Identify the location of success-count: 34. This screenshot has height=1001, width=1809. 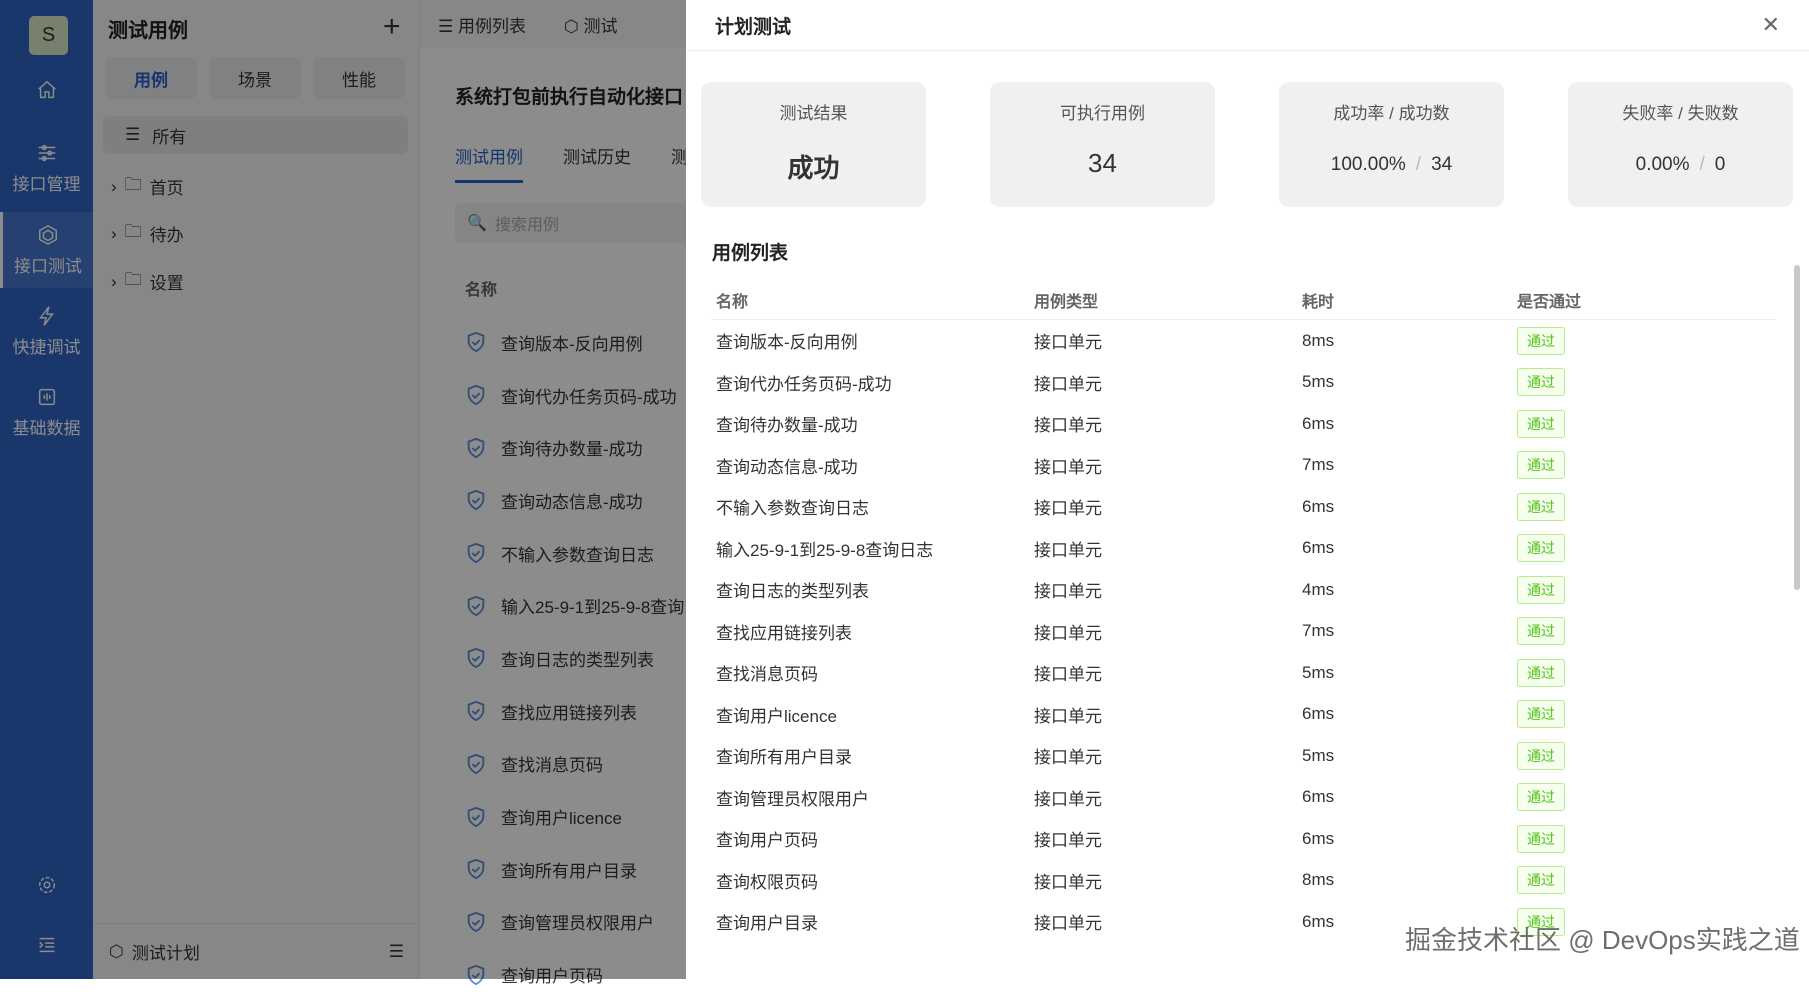
(1442, 164).